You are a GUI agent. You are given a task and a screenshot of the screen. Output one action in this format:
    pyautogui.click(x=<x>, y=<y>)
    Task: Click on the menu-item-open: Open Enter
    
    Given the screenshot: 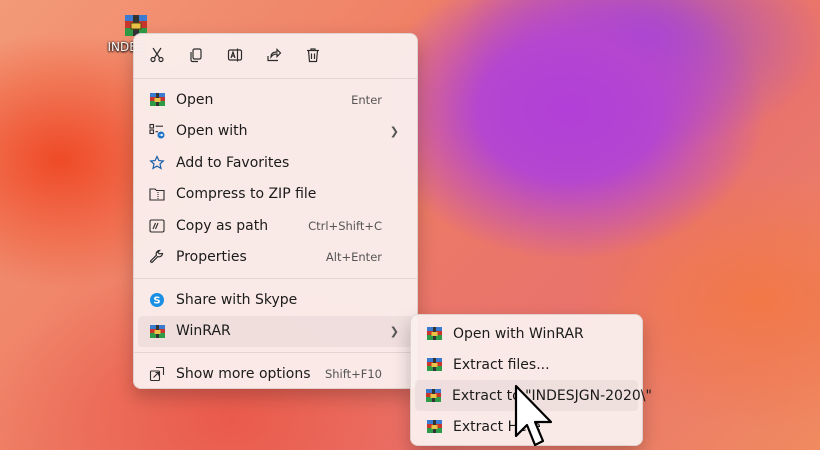 What is the action you would take?
    pyautogui.click(x=275, y=100)
    